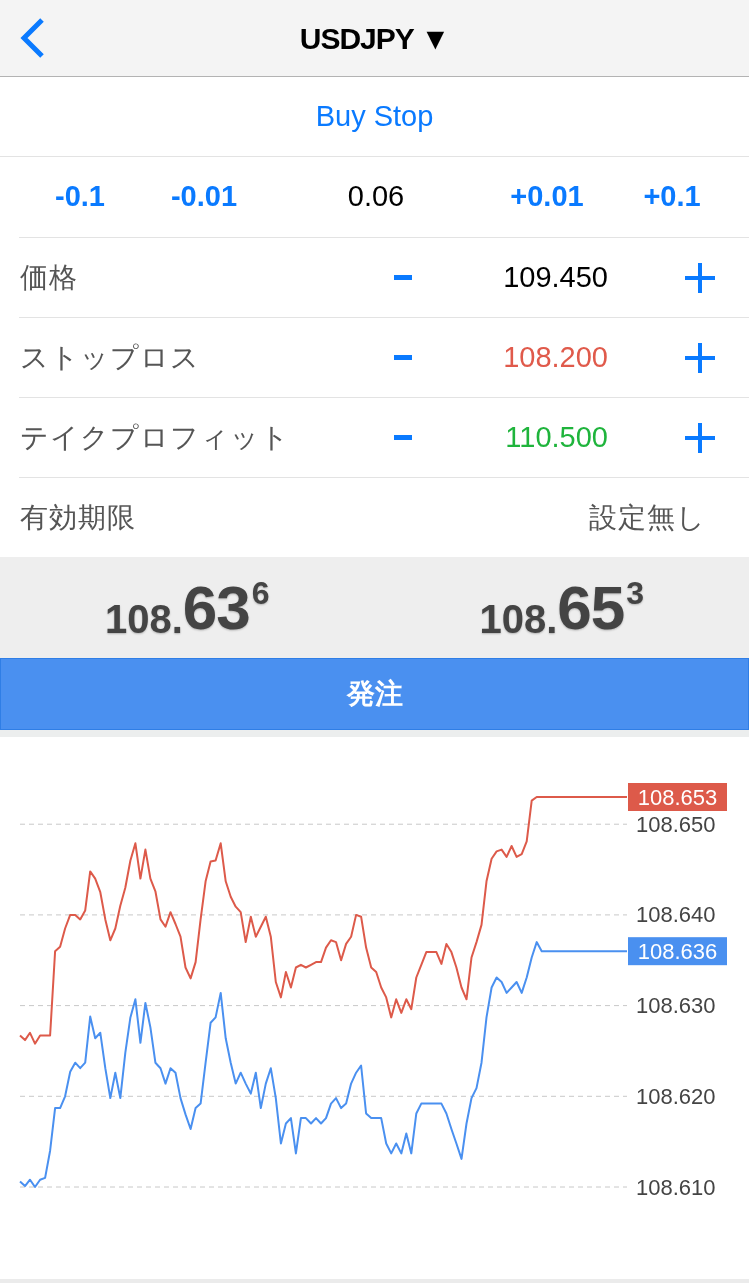 This screenshot has width=749, height=1283. Describe the element at coordinates (547, 197) in the screenshot. I see `volume-step-button: +0.01` at that location.